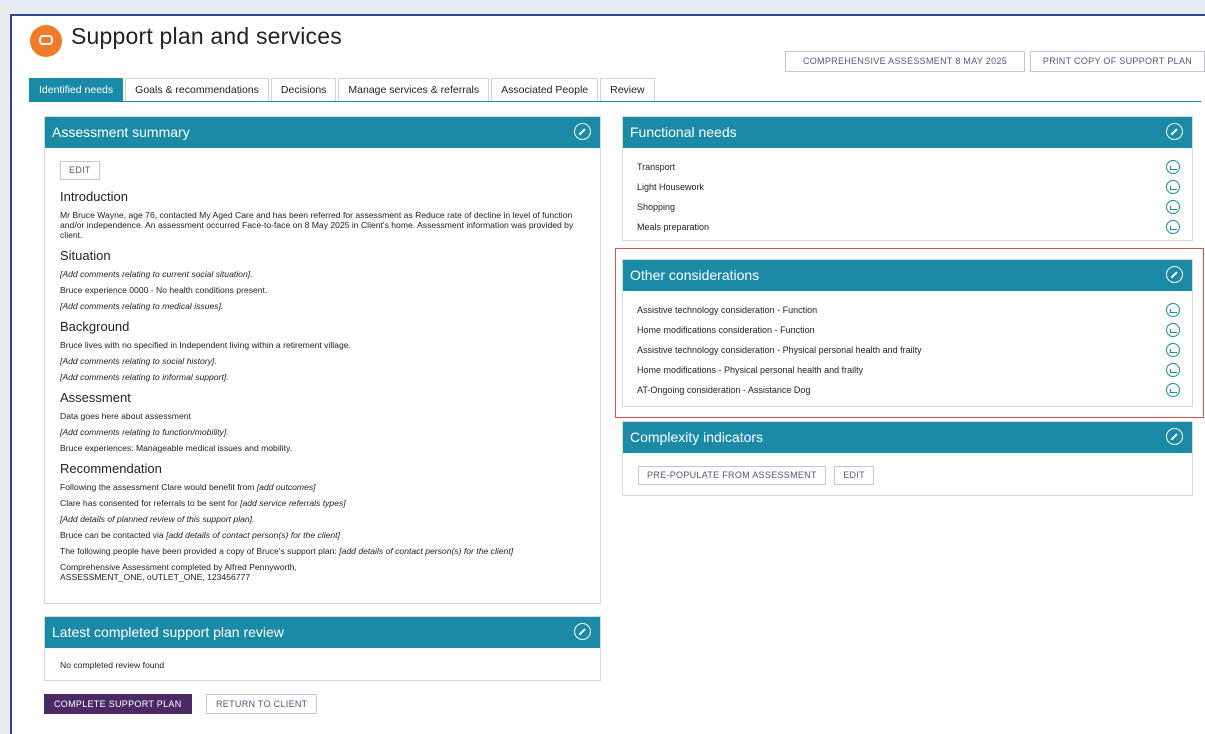 Image resolution: width=1205 pixels, height=734 pixels. I want to click on complexity-indicators-header: Complexity indicators, so click(907, 437).